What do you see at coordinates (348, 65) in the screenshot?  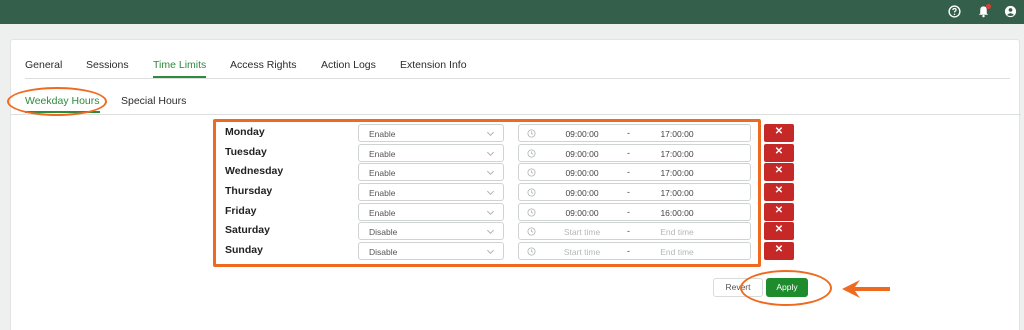 I see `tab-action-logs: Action Logs` at bounding box center [348, 65].